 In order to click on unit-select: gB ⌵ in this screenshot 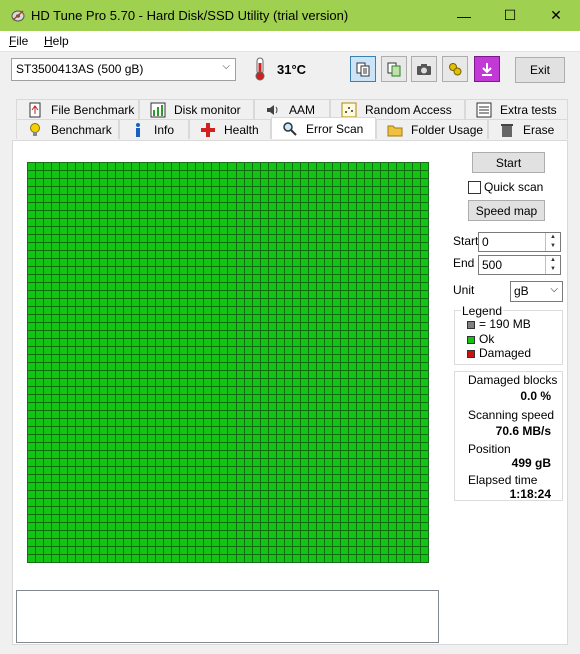, I will do `click(536, 291)`.